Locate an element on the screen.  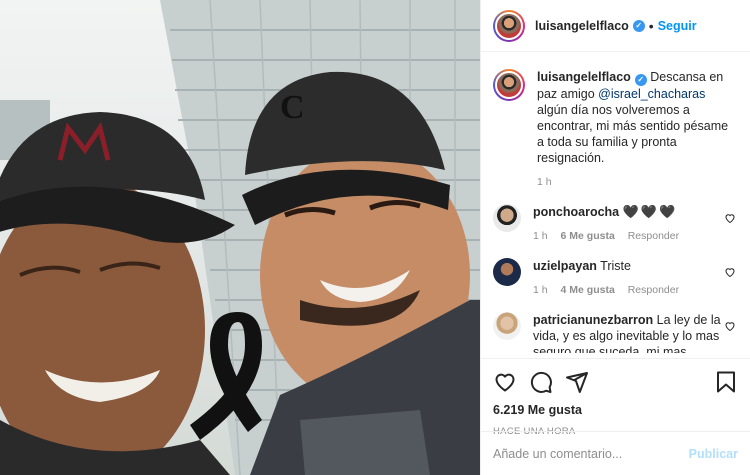
caption-meta: 1 h is located at coordinates (635, 182).